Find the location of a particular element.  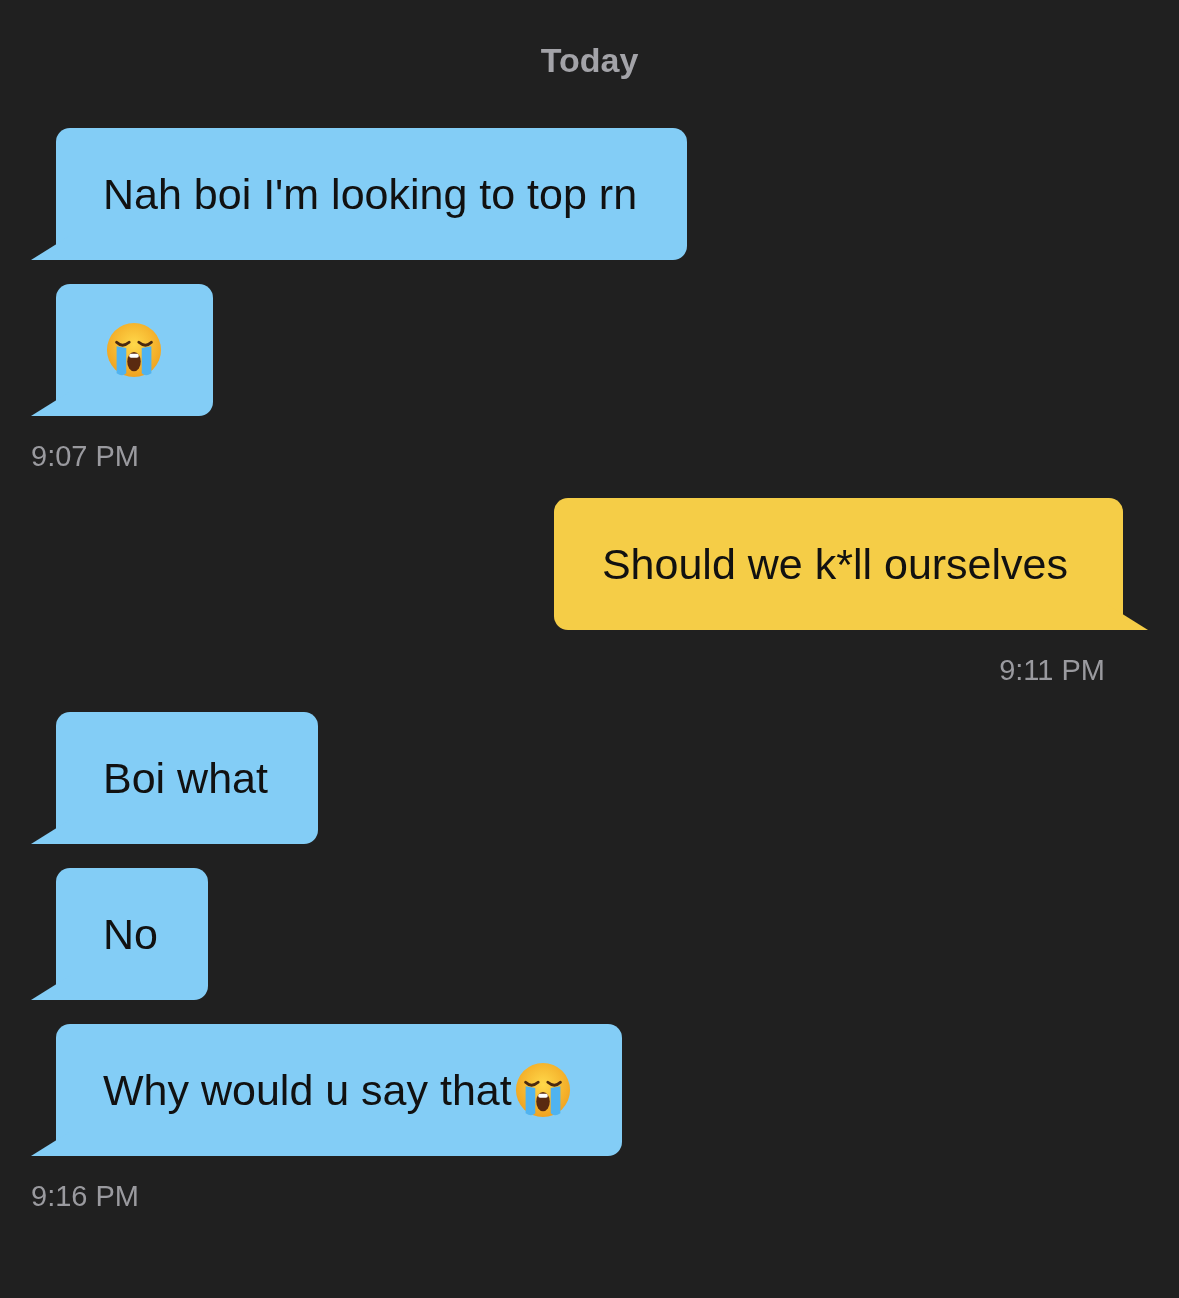

timestamp: 9:07 PM is located at coordinates (85, 456).